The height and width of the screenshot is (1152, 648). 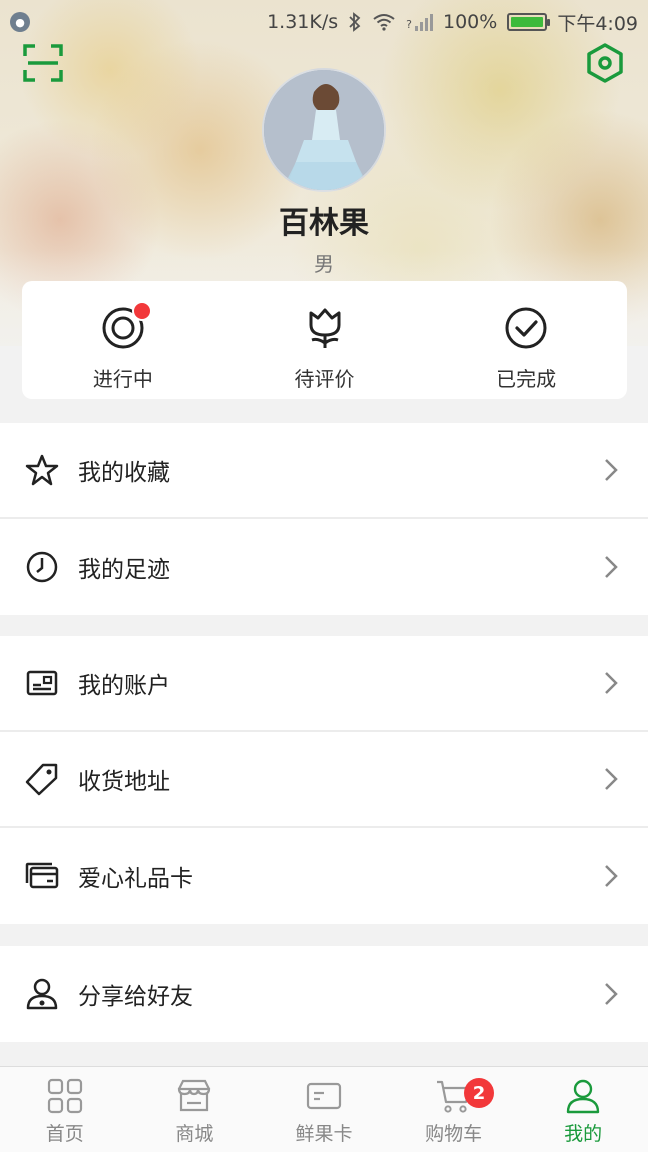 I want to click on order-status-card: 进行中 待评价 已完成, so click(x=324, y=340).